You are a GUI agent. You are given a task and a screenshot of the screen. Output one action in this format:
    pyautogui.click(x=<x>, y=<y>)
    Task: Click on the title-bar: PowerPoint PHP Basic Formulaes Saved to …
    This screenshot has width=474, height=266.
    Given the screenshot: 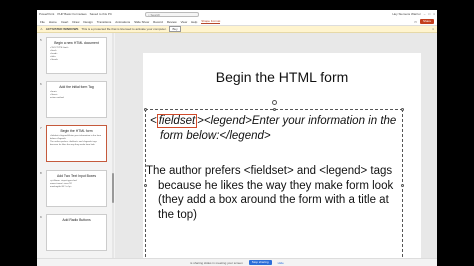 What is the action you would take?
    pyautogui.click(x=237, y=14)
    